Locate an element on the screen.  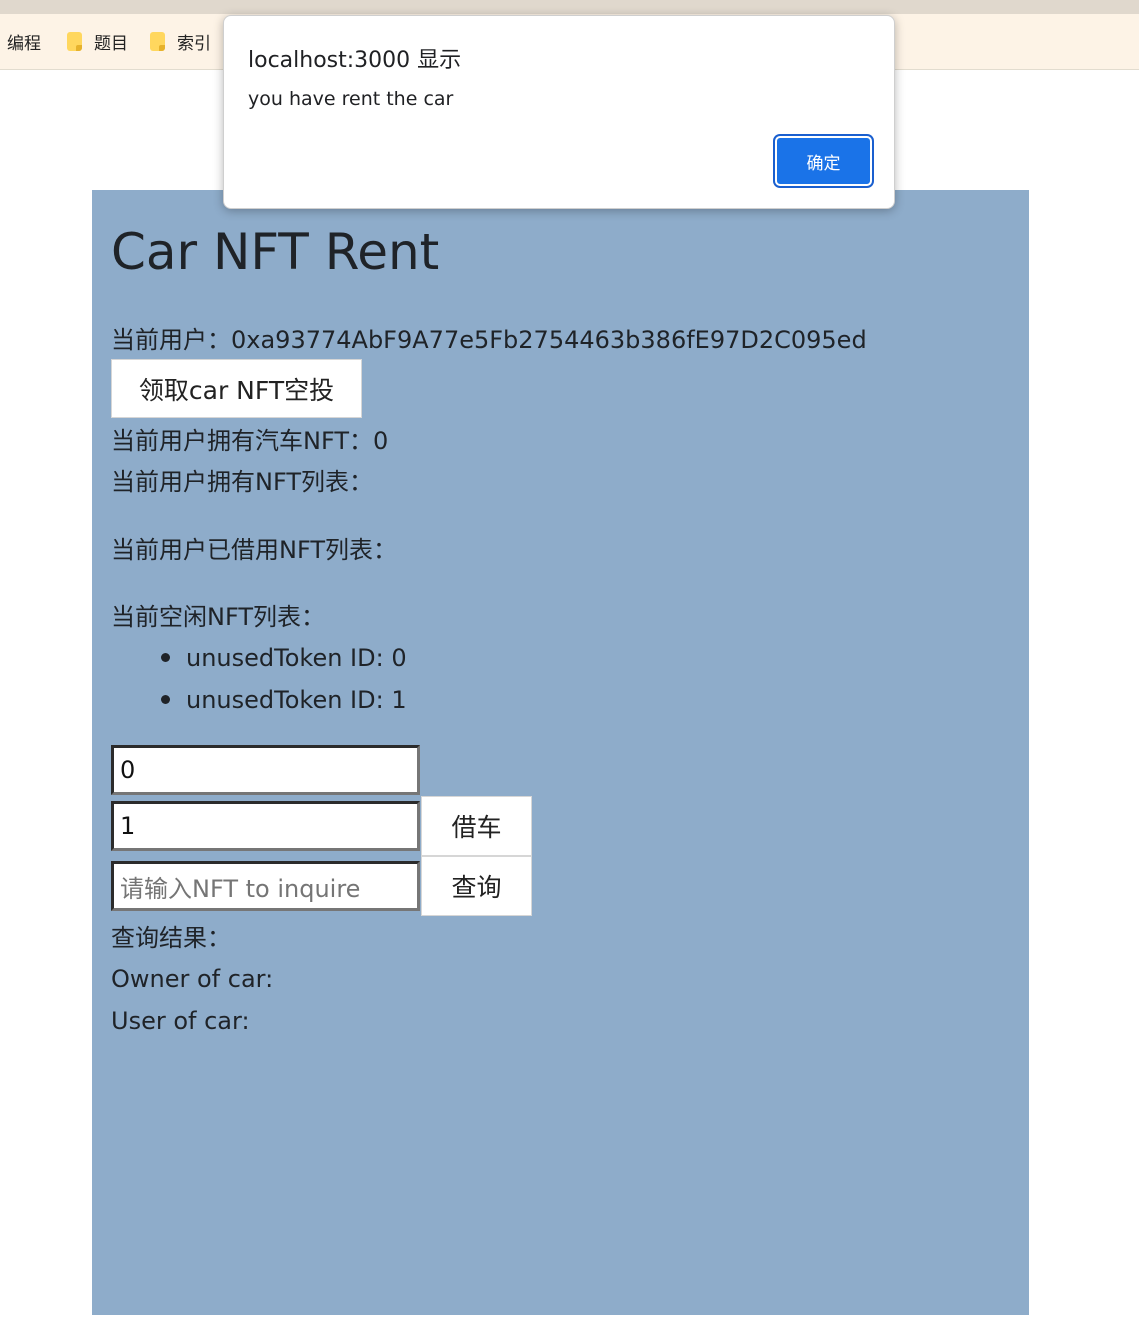
bookmark-biancheng: 编程 is located at coordinates (24, 41).